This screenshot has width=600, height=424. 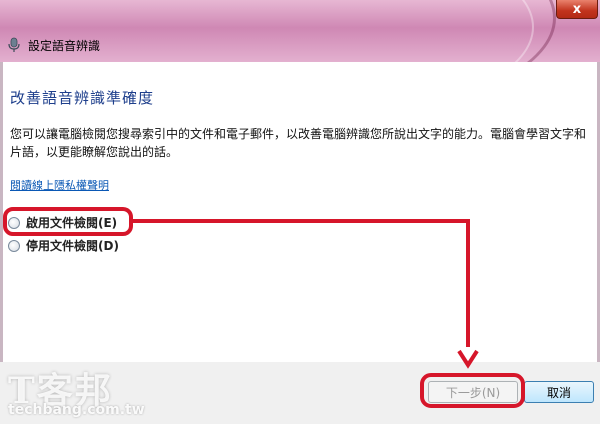 I want to click on page-heading: 改善語音辨識準確度, so click(x=82, y=98).